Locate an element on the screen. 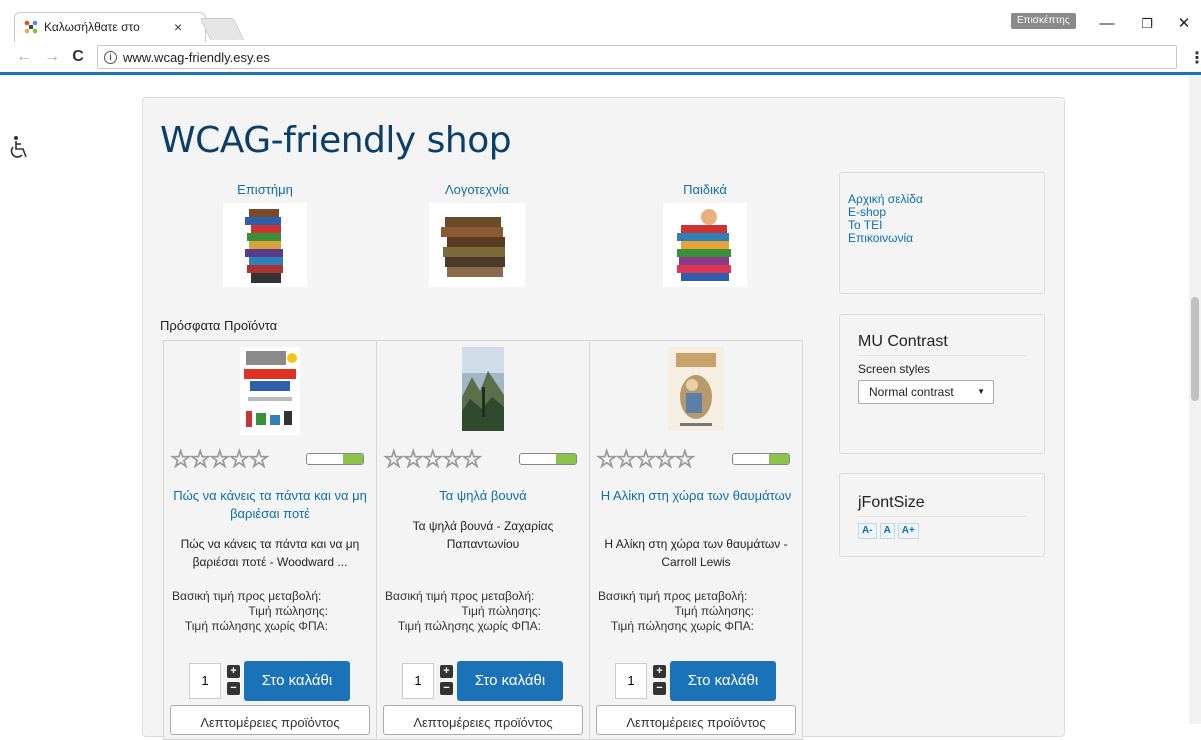 The height and width of the screenshot is (740, 1201). browser-tabstrip: Καλωσήλθατε στο × Επισκέπτης — ❐ ✕ is located at coordinates (600, 21).